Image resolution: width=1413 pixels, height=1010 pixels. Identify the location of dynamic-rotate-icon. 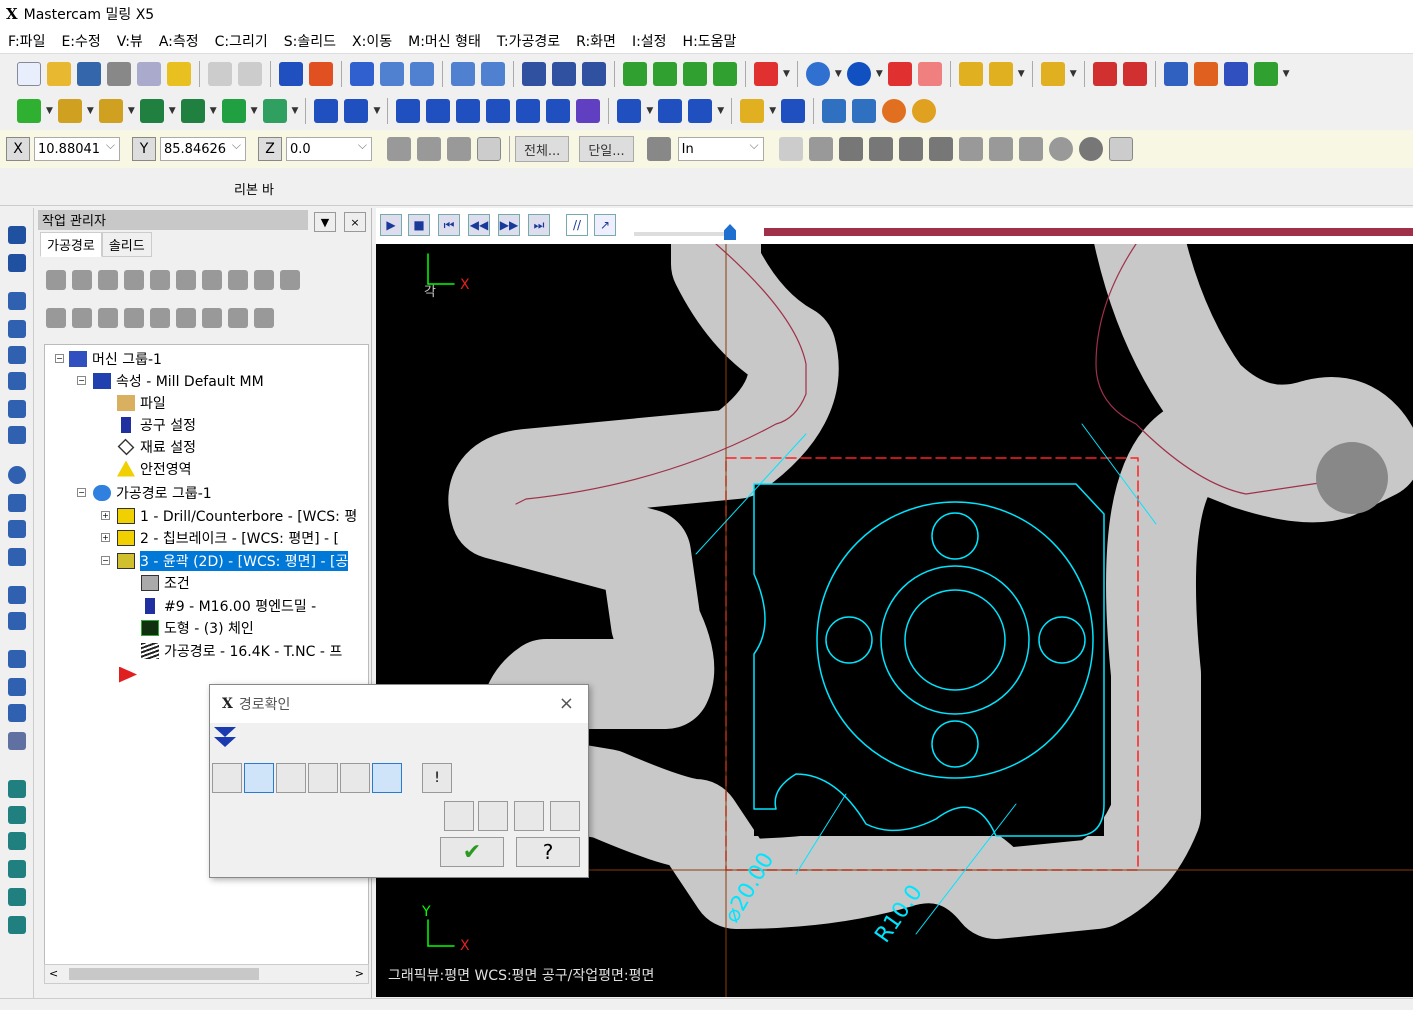
(534, 74).